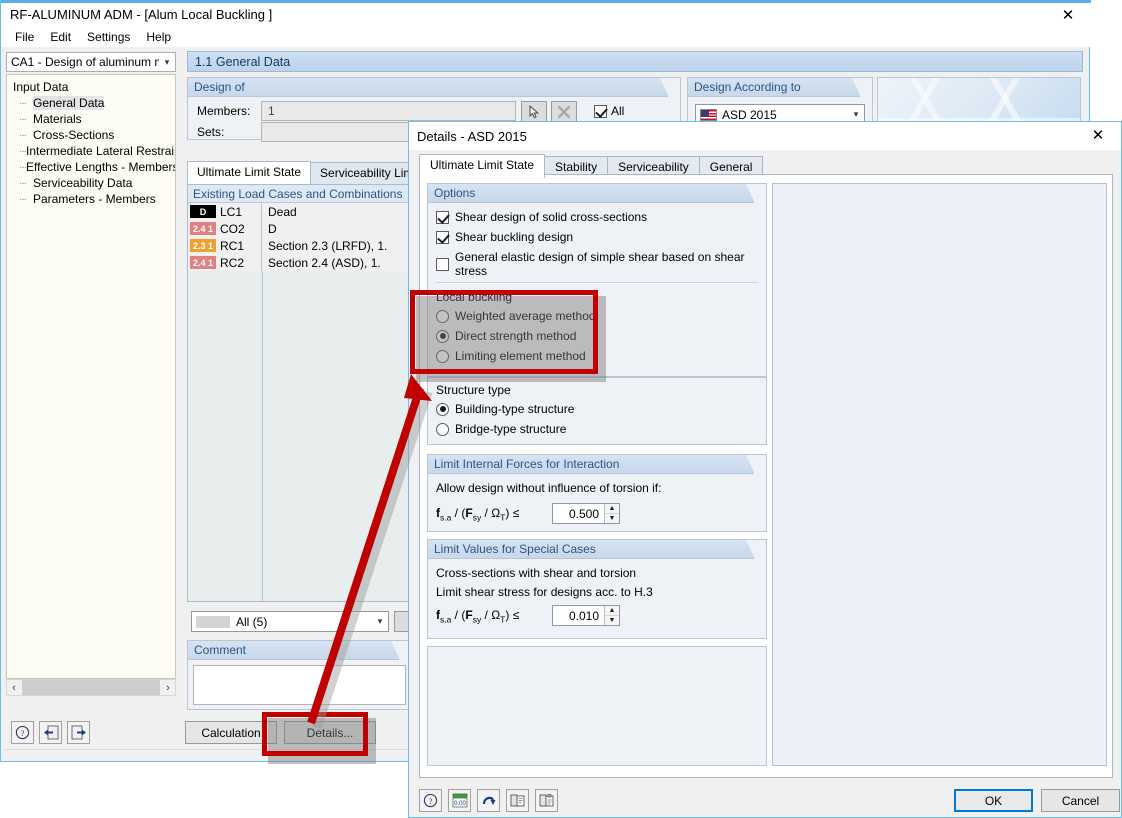  I want to click on menu-item-help: Help, so click(158, 37).